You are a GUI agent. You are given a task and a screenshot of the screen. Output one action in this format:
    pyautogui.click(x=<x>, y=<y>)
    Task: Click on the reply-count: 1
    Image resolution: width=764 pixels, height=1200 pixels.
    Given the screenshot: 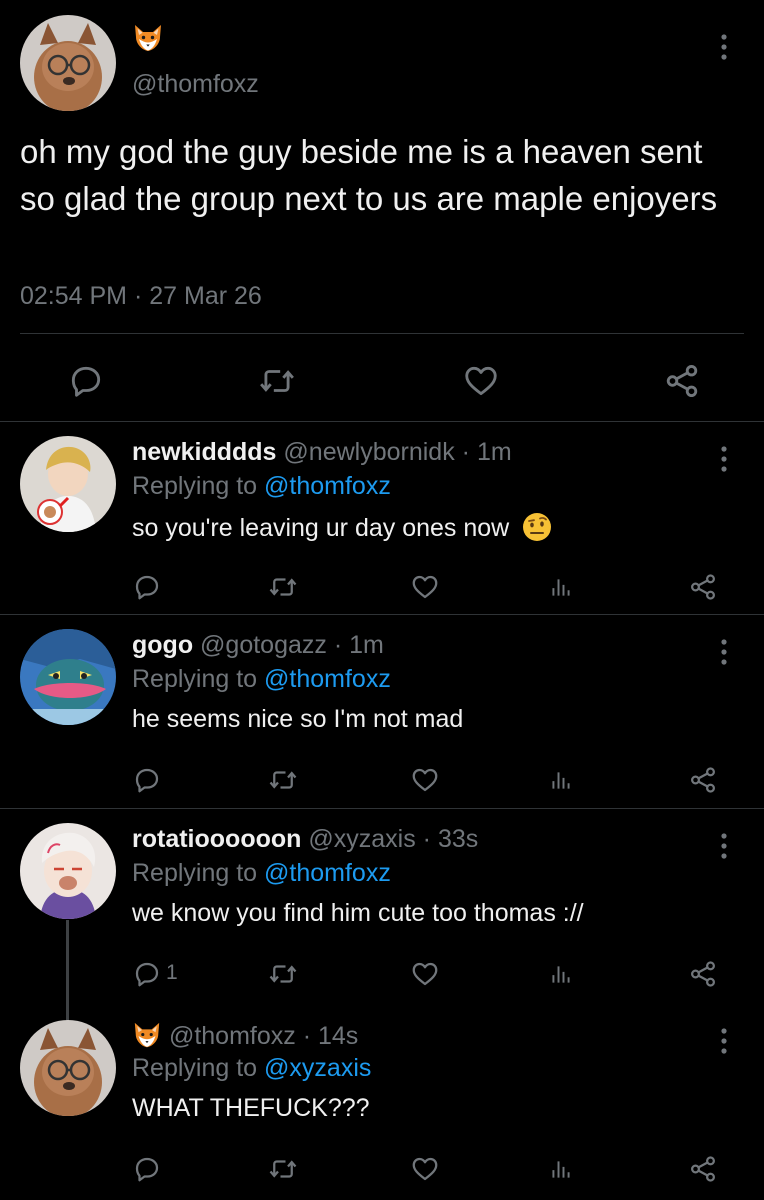 What is the action you would take?
    pyautogui.click(x=172, y=972)
    